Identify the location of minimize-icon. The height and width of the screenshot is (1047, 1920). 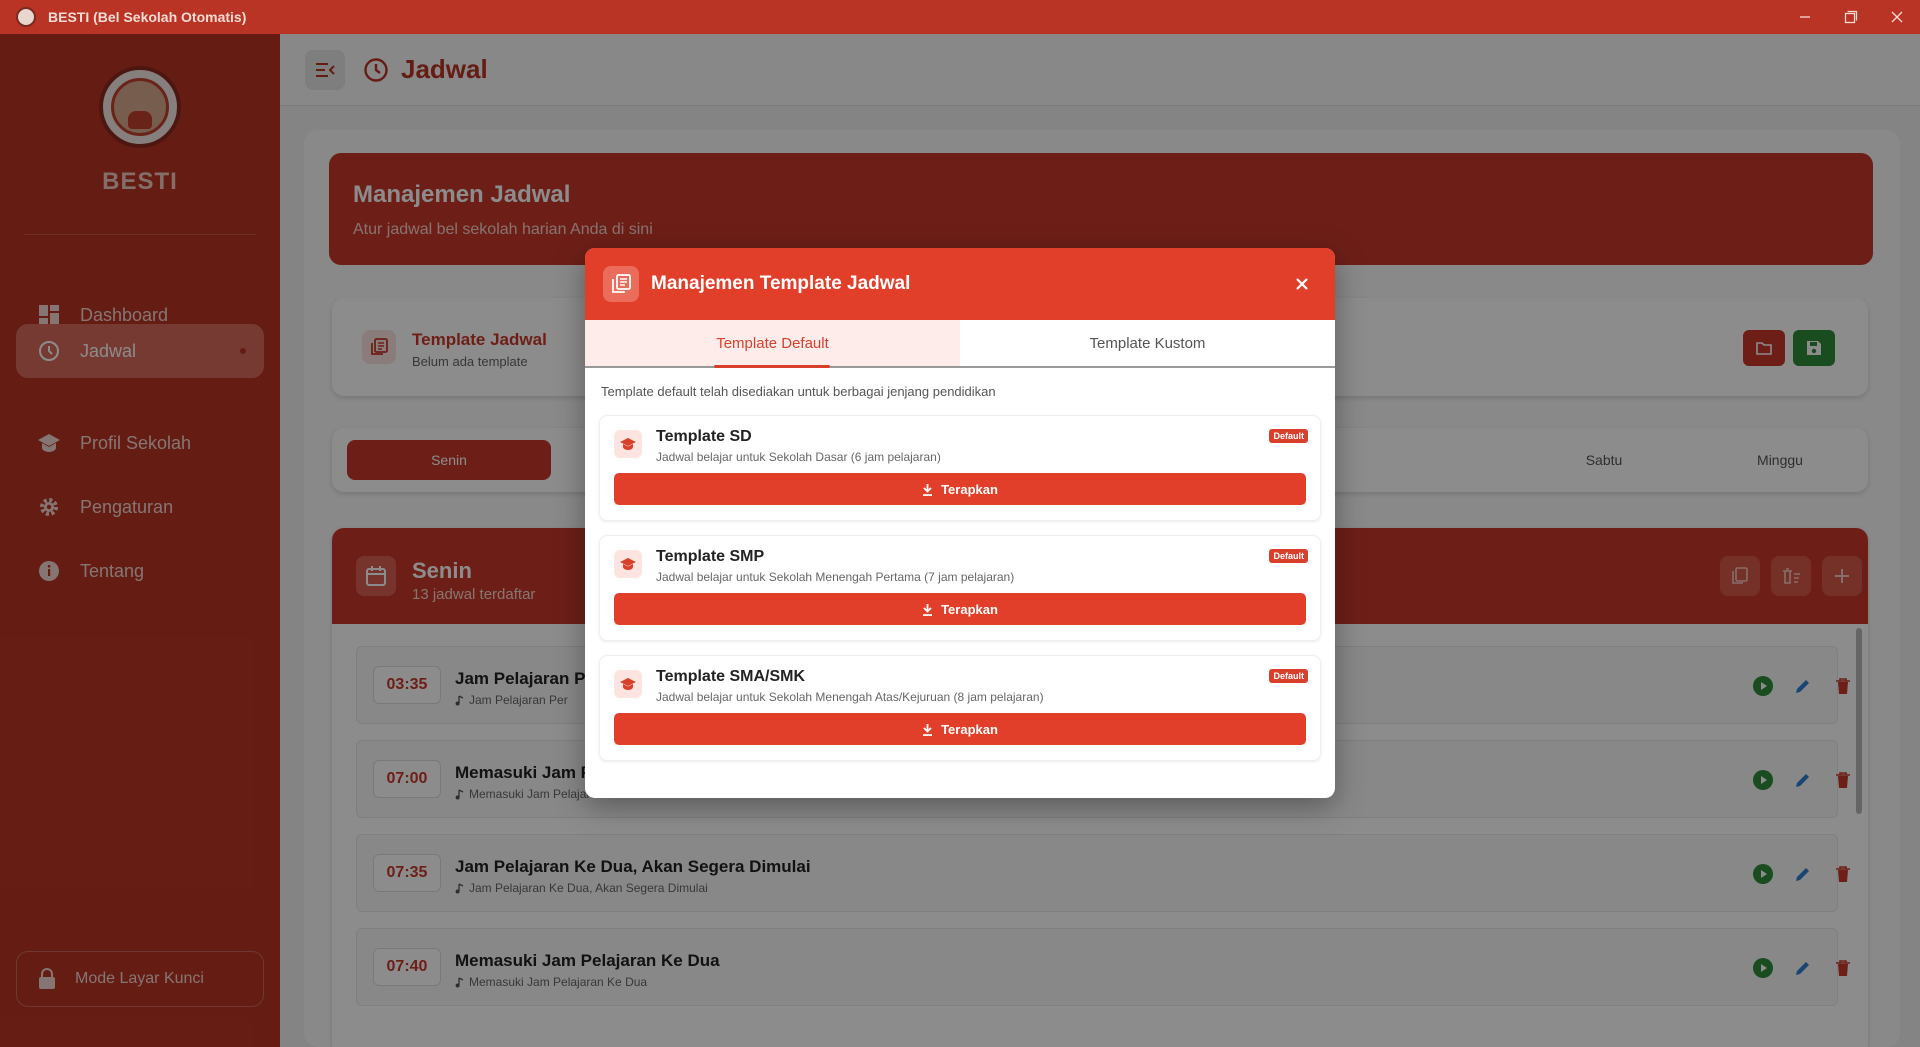
(1805, 17).